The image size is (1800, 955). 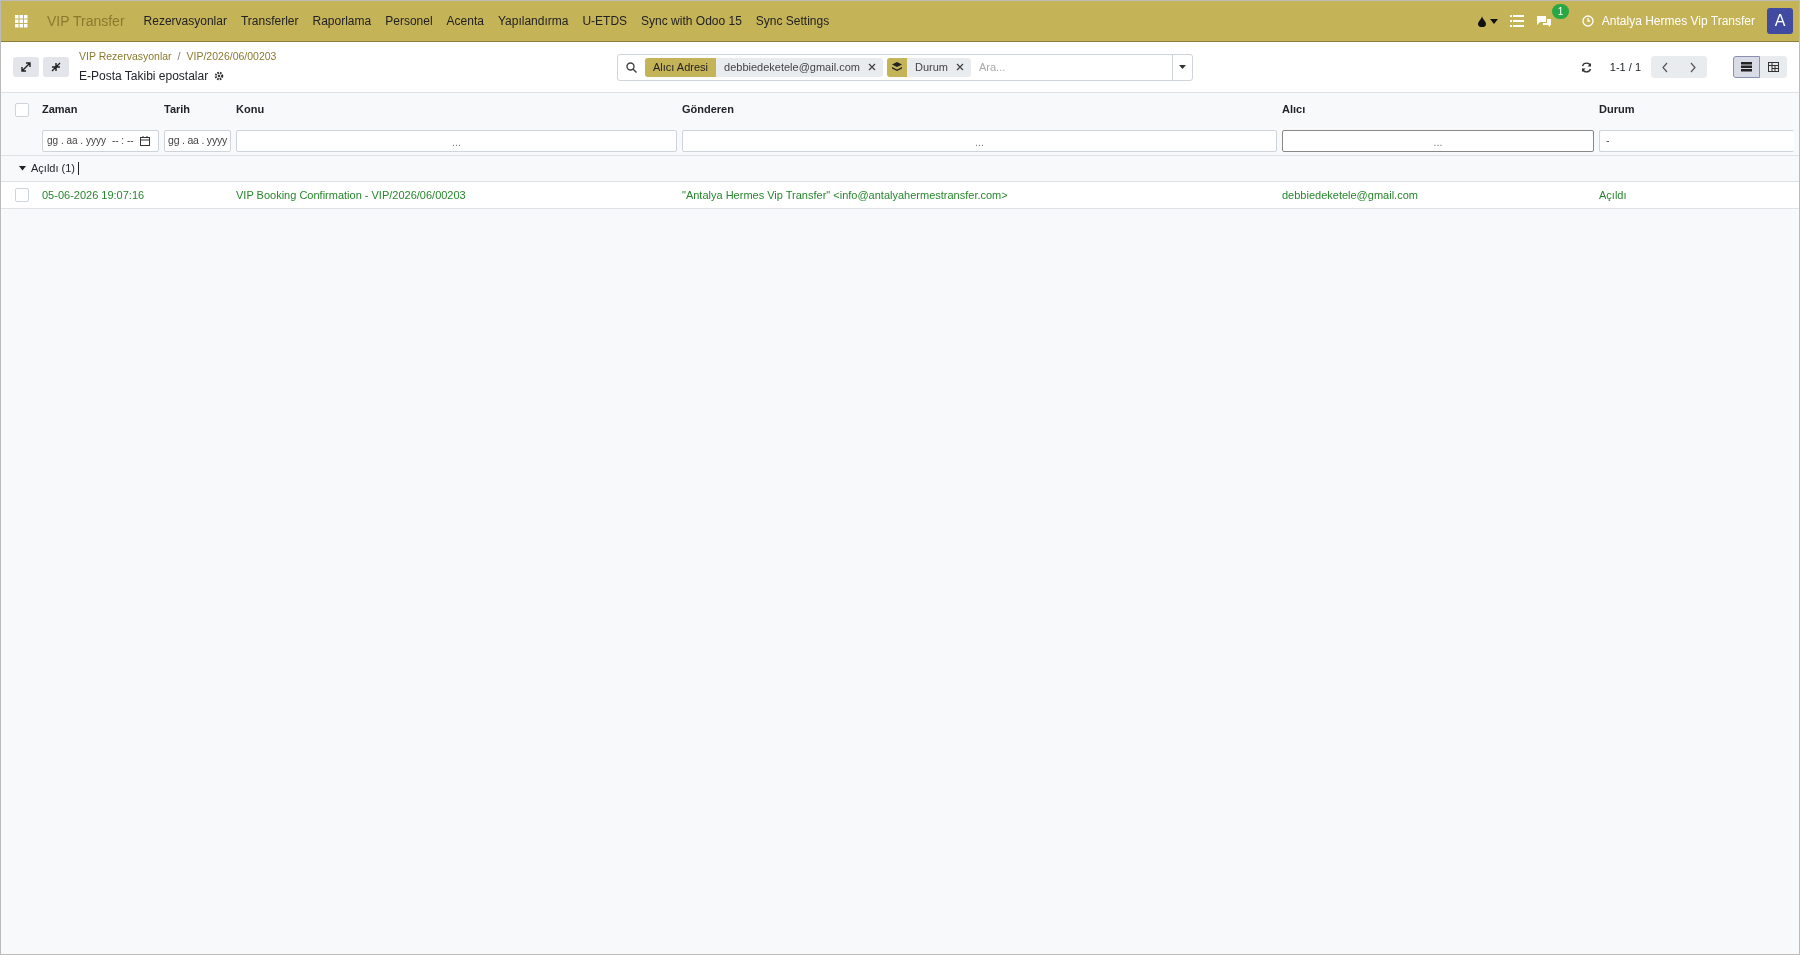 I want to click on facet-label: Alıcı Adresi, so click(x=681, y=67).